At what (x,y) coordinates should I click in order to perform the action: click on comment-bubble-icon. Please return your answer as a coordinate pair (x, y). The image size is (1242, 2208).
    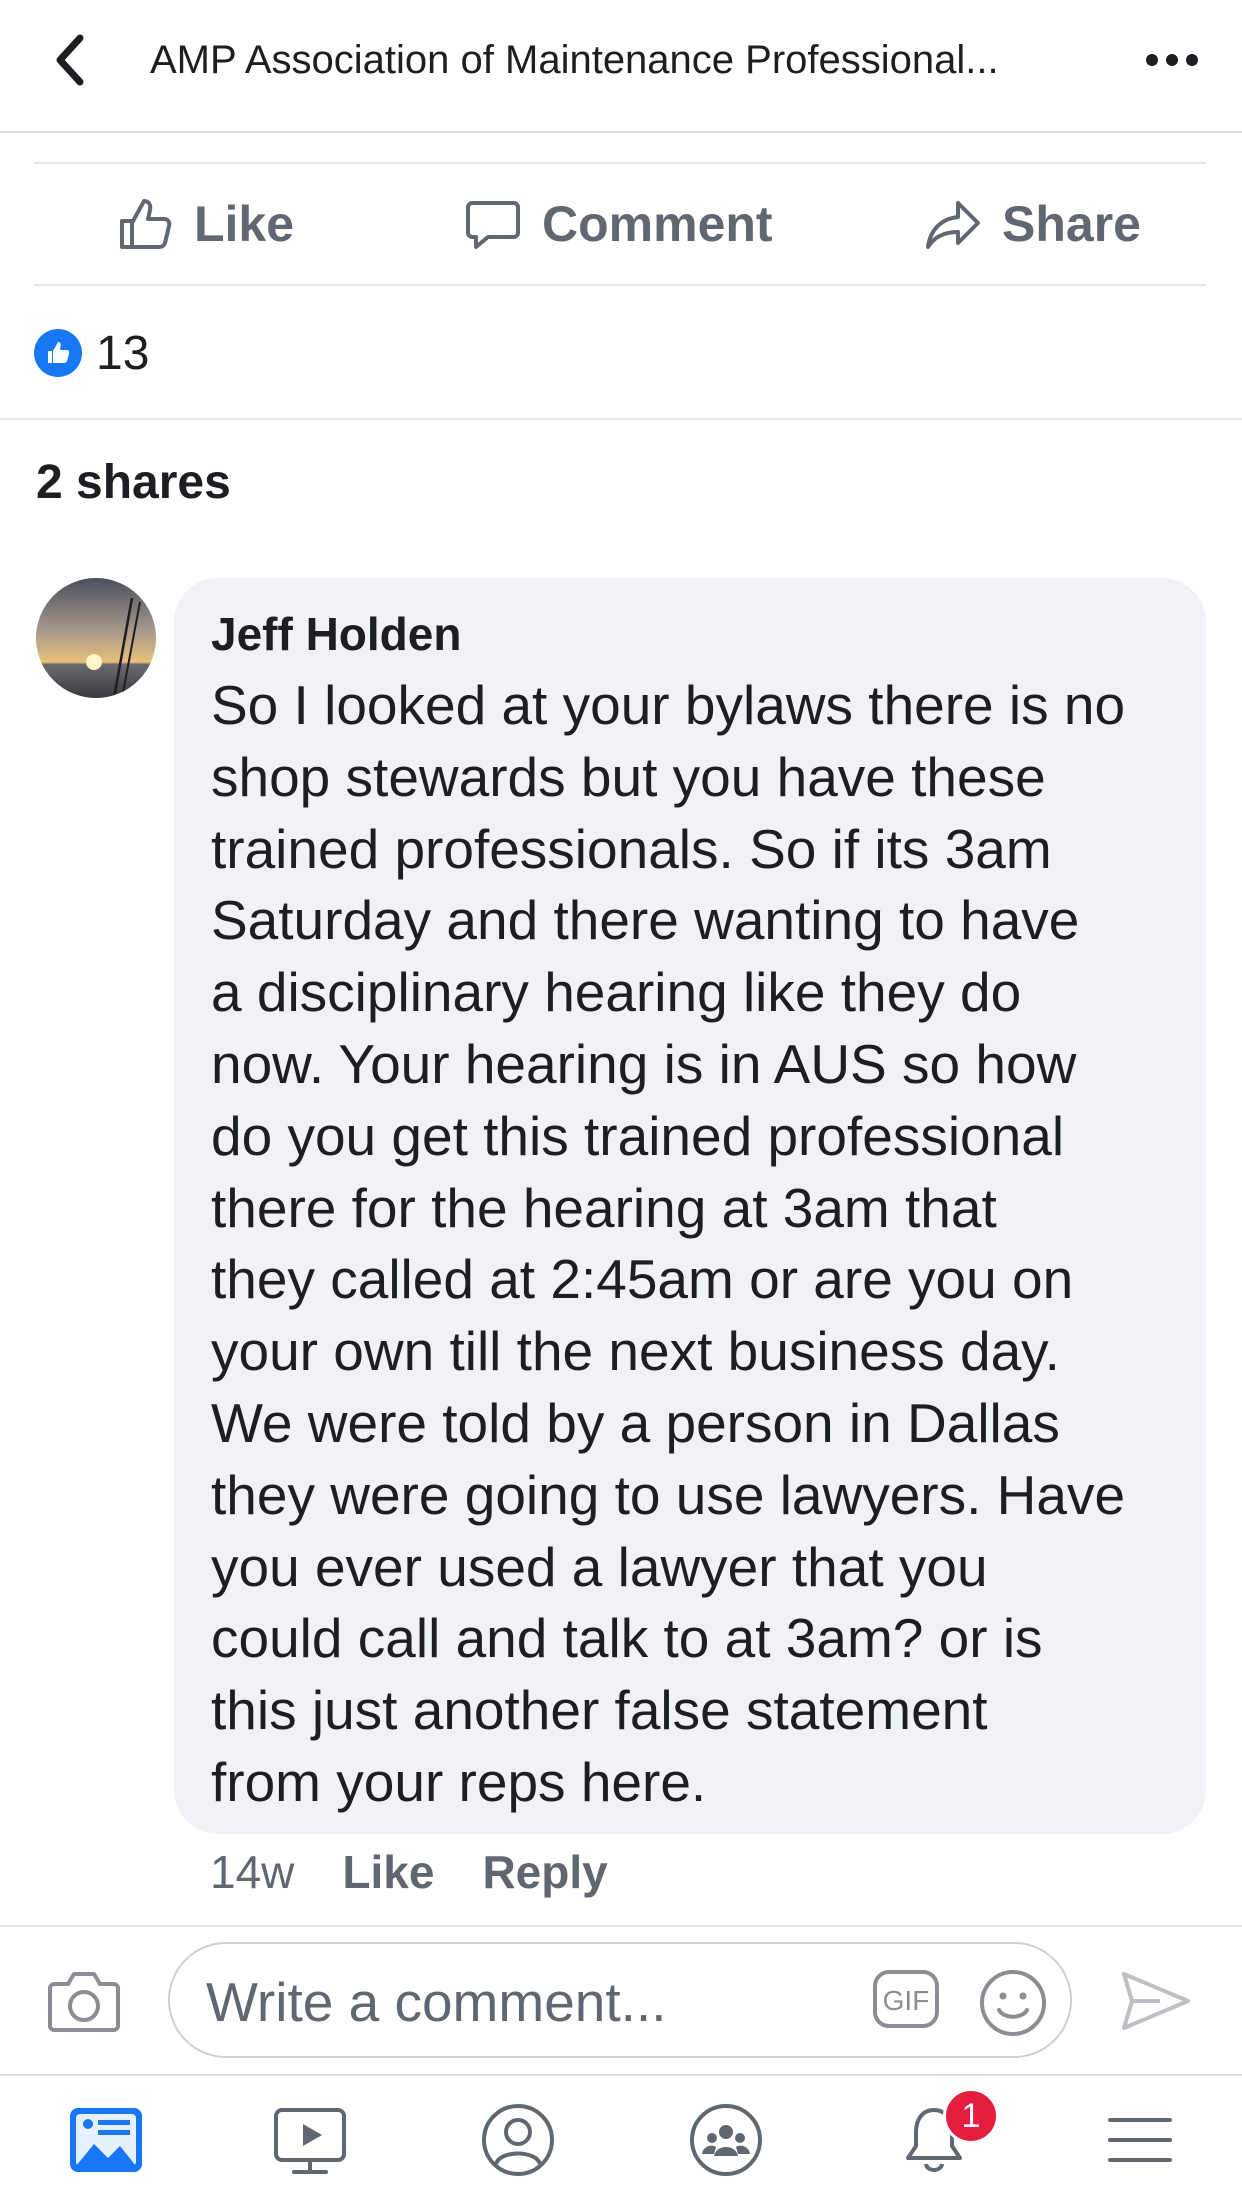
    Looking at the image, I should click on (493, 225).